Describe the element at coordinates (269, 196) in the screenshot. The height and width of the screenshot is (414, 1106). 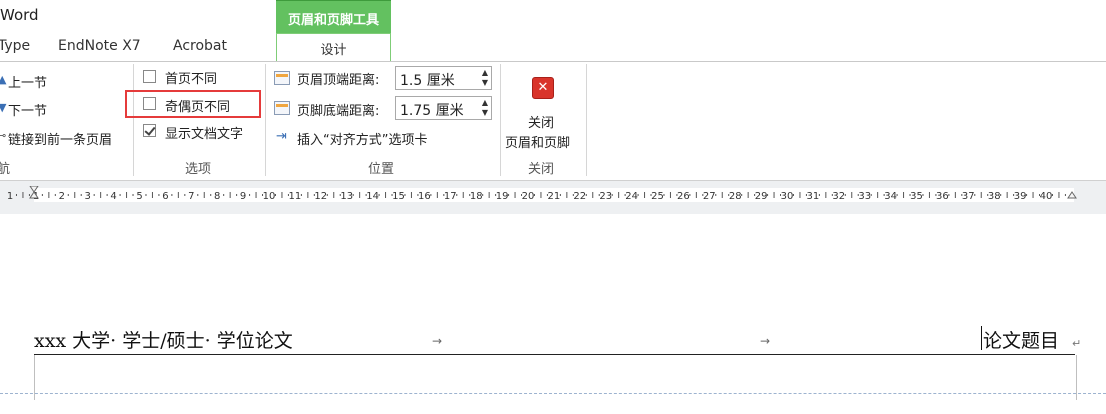
I see `ruler-tick-label: 10` at that location.